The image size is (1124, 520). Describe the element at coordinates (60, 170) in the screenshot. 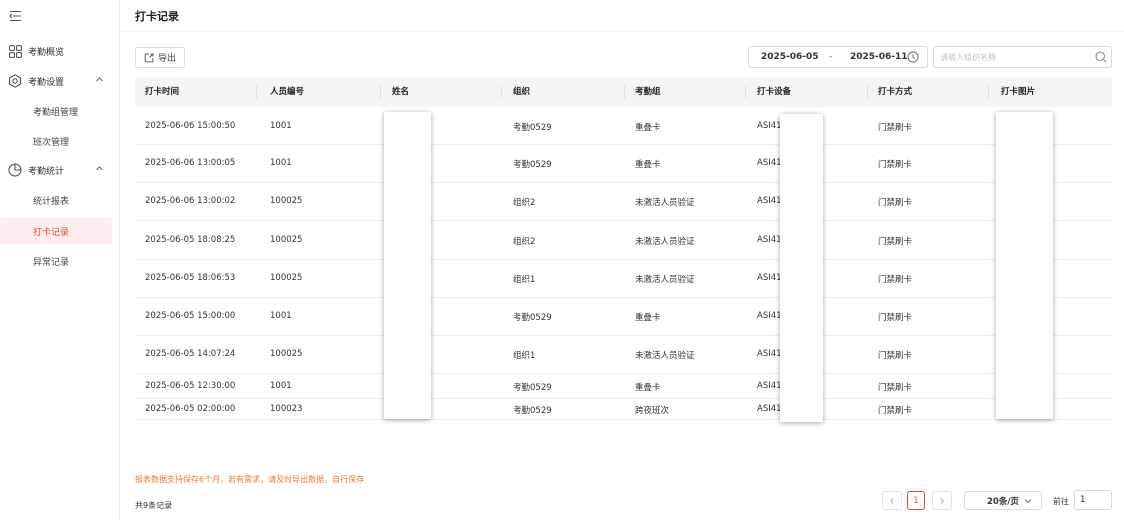

I see `sidebar-item-statistics: 考勤统计` at that location.